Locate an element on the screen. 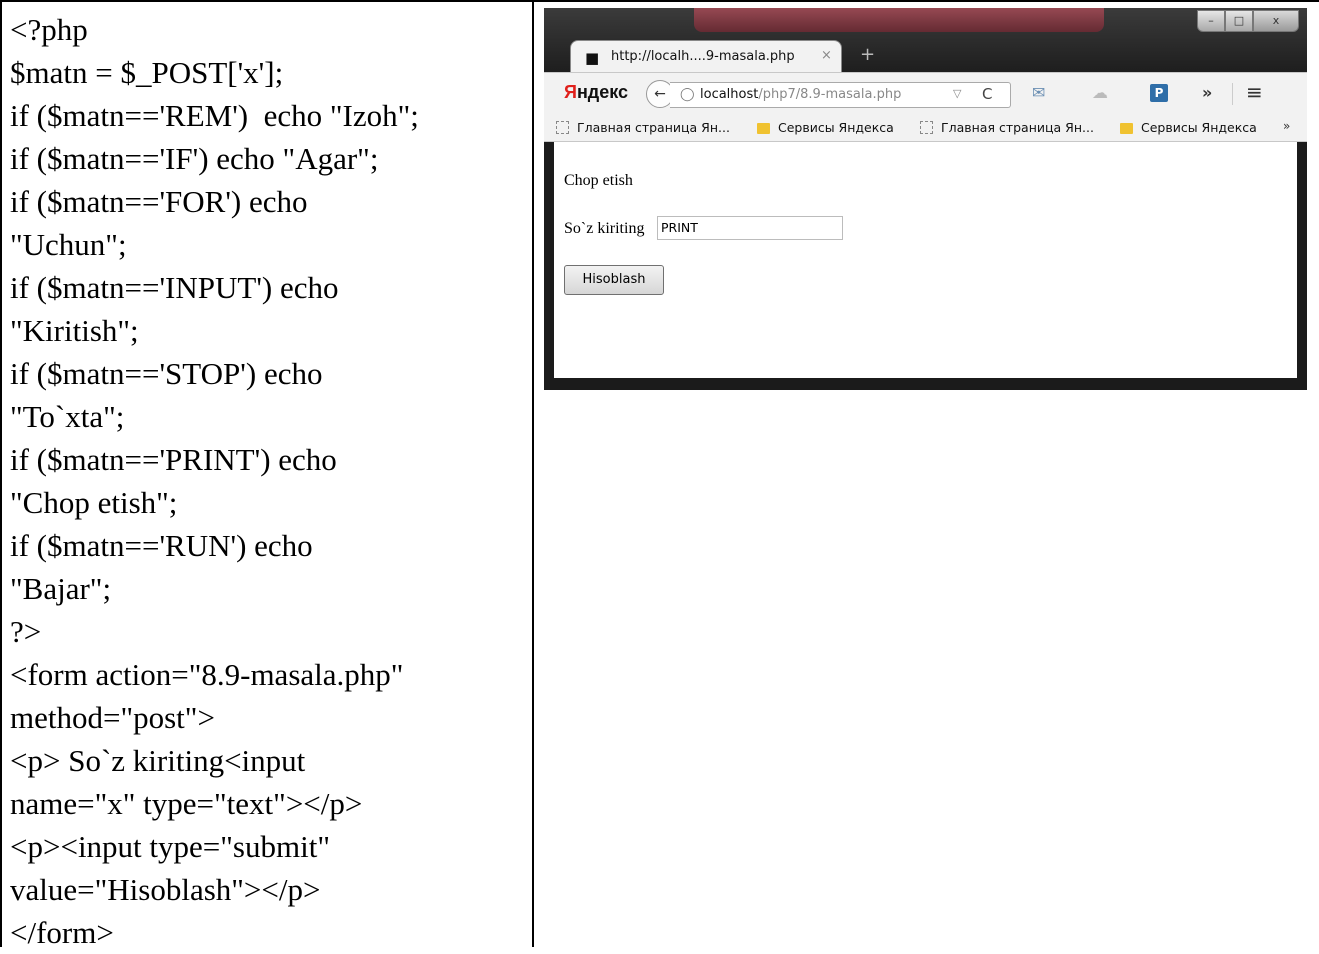 This screenshot has height=954, width=1319. address-bar: ◯ localhost/php7/8.9-masala.php ▽ C is located at coordinates (840, 95).